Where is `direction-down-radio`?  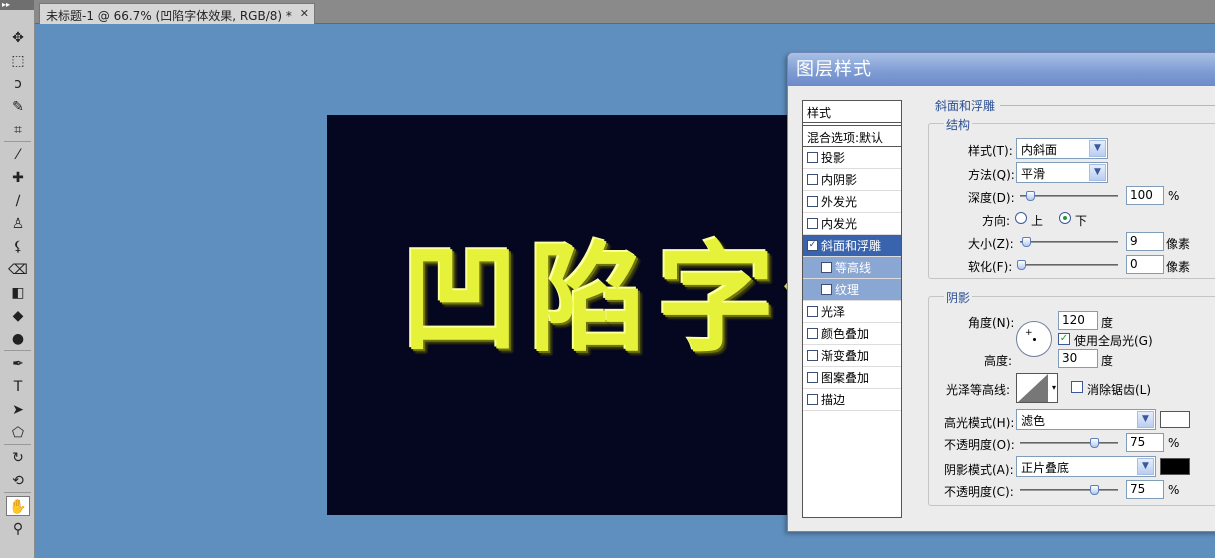
direction-down-radio is located at coordinates (1065, 218).